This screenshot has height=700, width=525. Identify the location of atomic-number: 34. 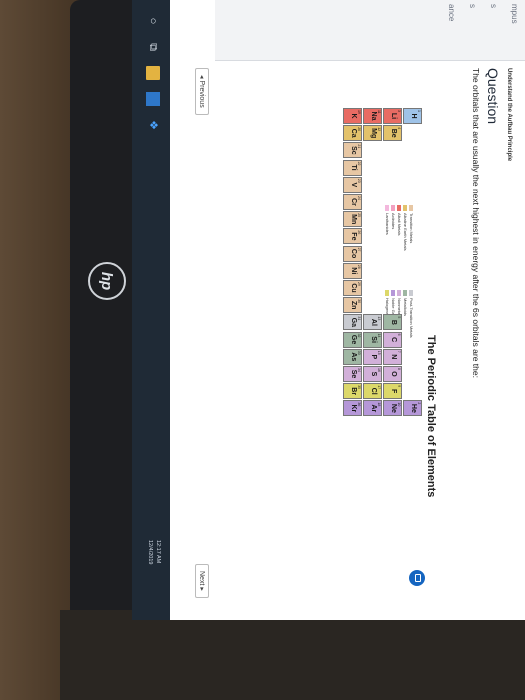
(359, 370).